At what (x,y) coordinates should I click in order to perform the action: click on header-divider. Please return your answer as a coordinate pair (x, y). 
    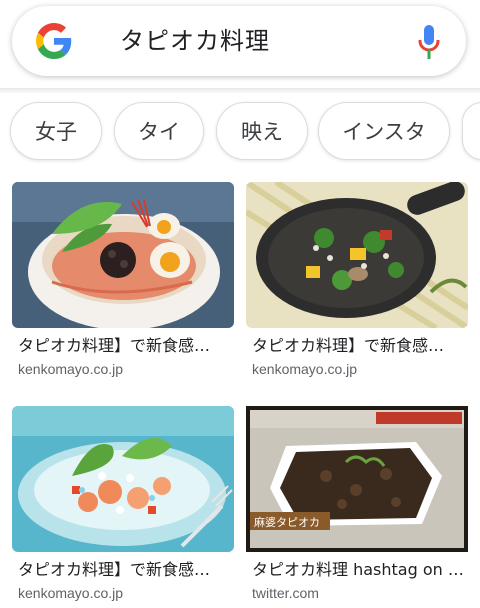
    Looking at the image, I should click on (240, 91).